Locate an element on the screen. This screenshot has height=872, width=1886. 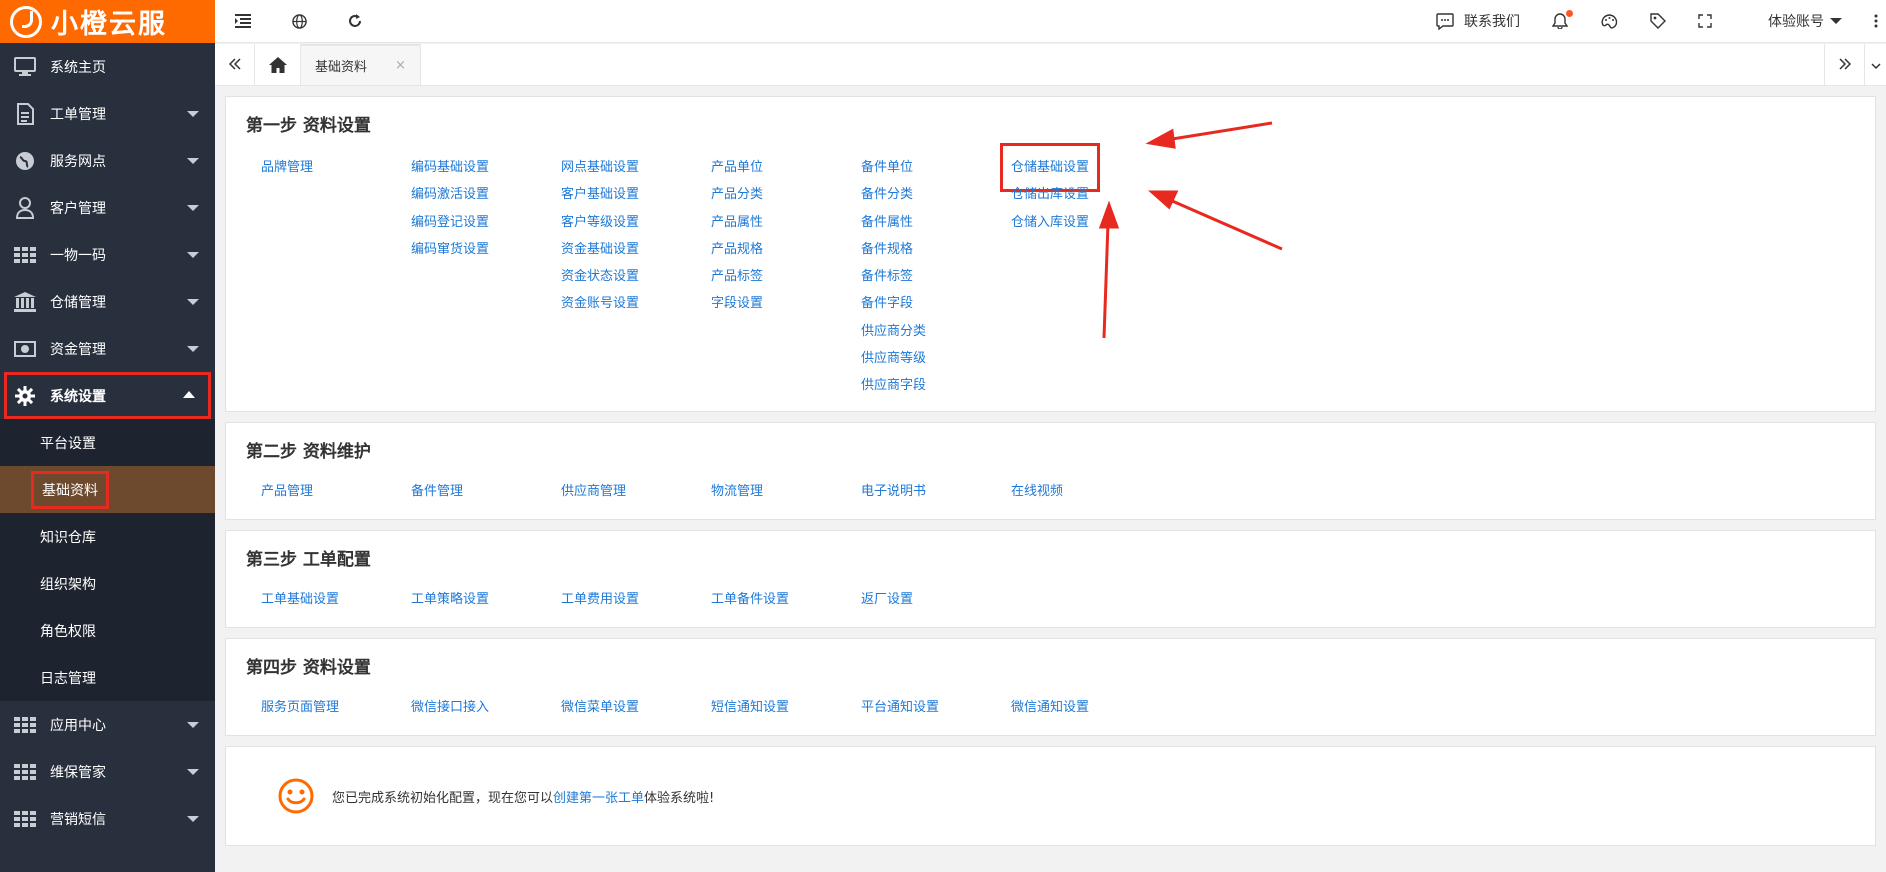
link-wechat-notify: 微信通知设置 is located at coordinates (1086, 705).